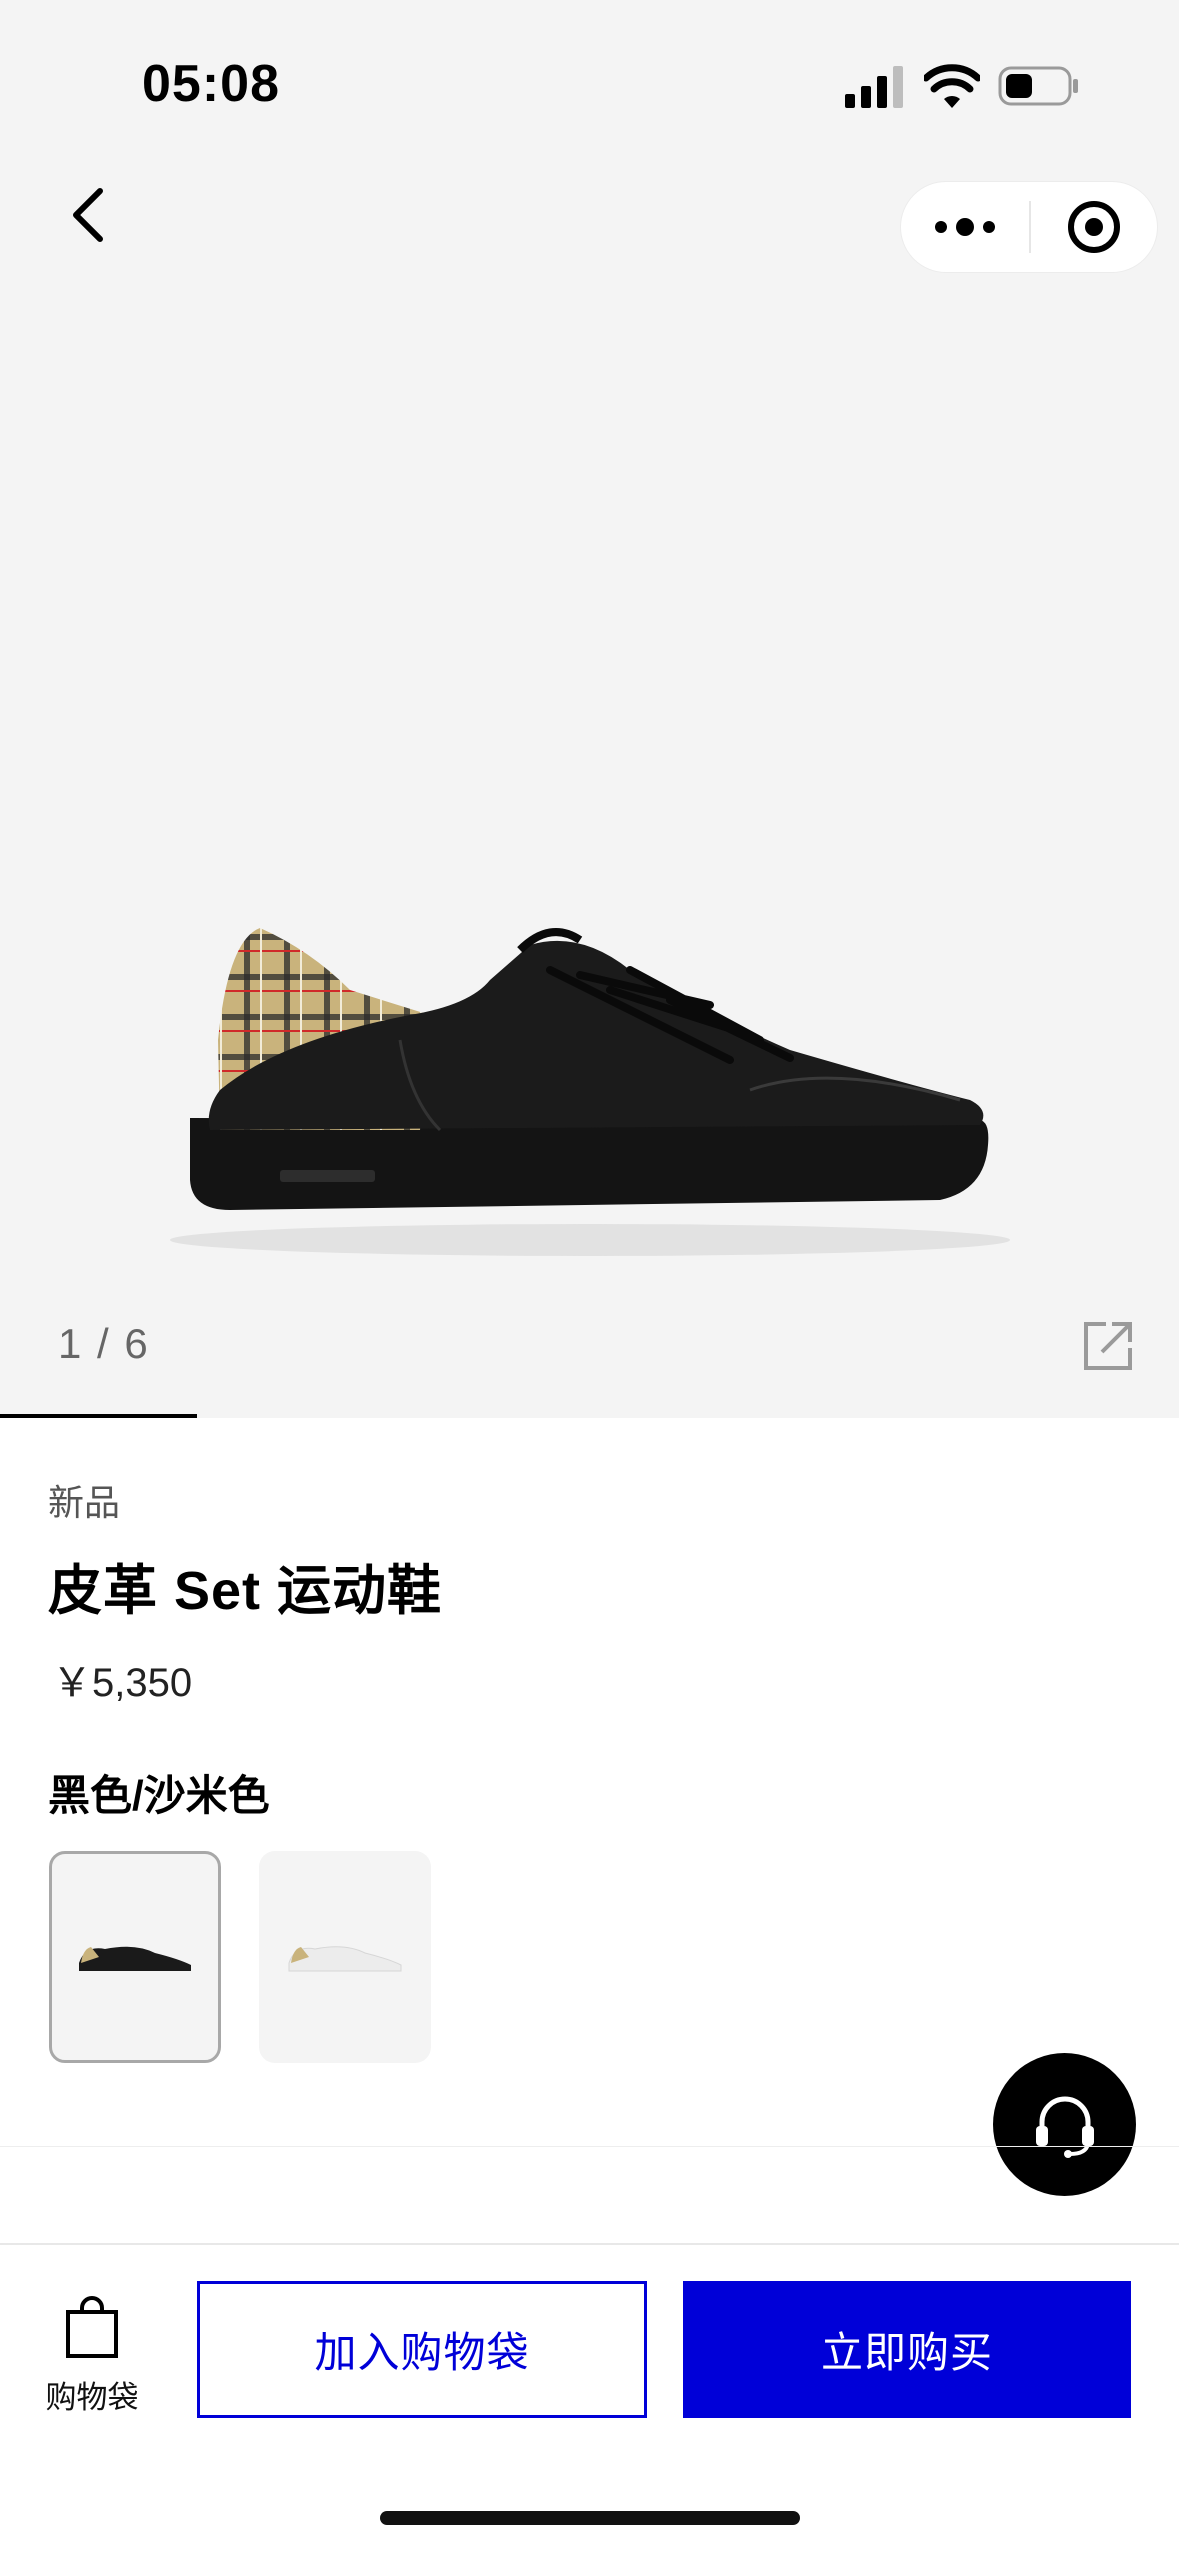  What do you see at coordinates (589, 75) in the screenshot?
I see `status-bar: 05:08` at bounding box center [589, 75].